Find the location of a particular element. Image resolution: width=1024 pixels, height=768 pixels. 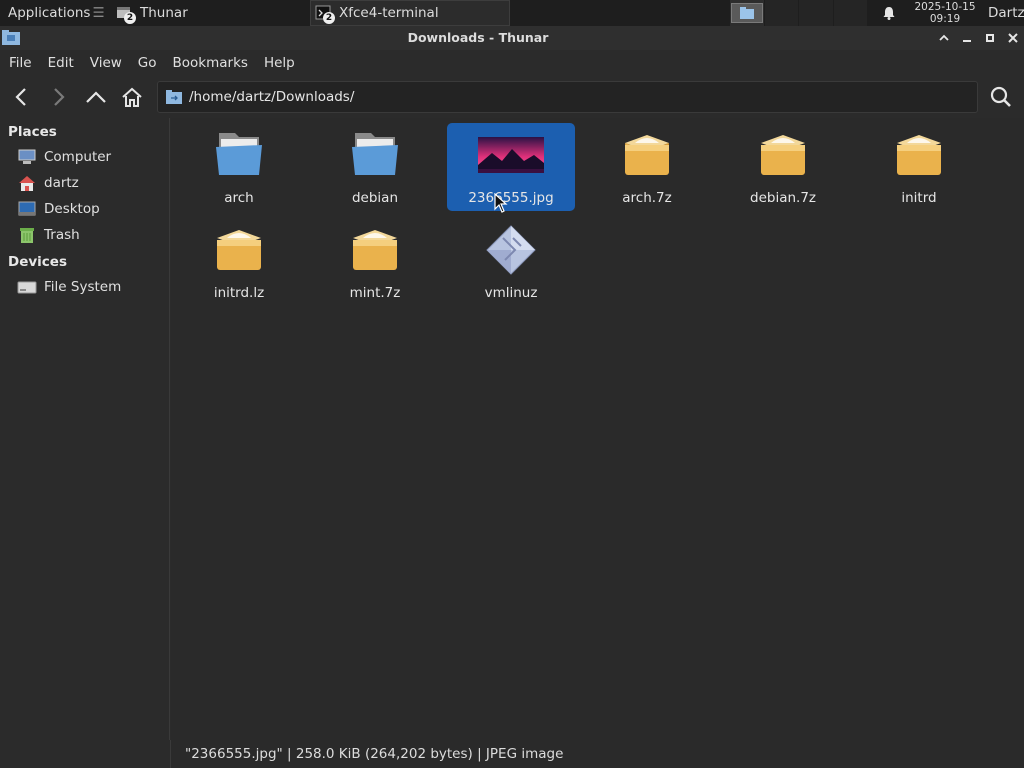

file-name: vmlinuz is located at coordinates (511, 293).